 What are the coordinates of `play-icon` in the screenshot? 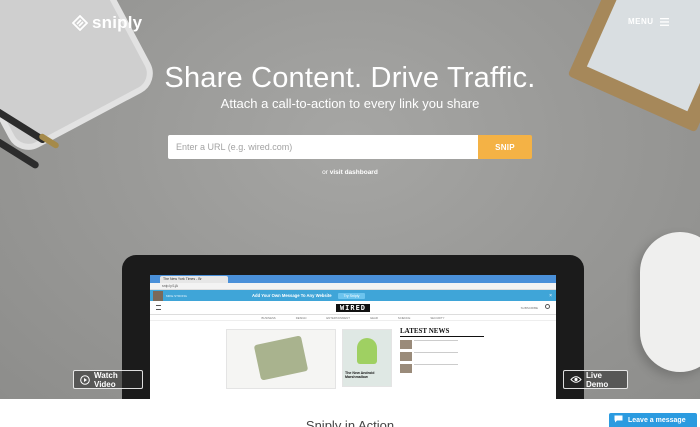 It's located at (85, 379).